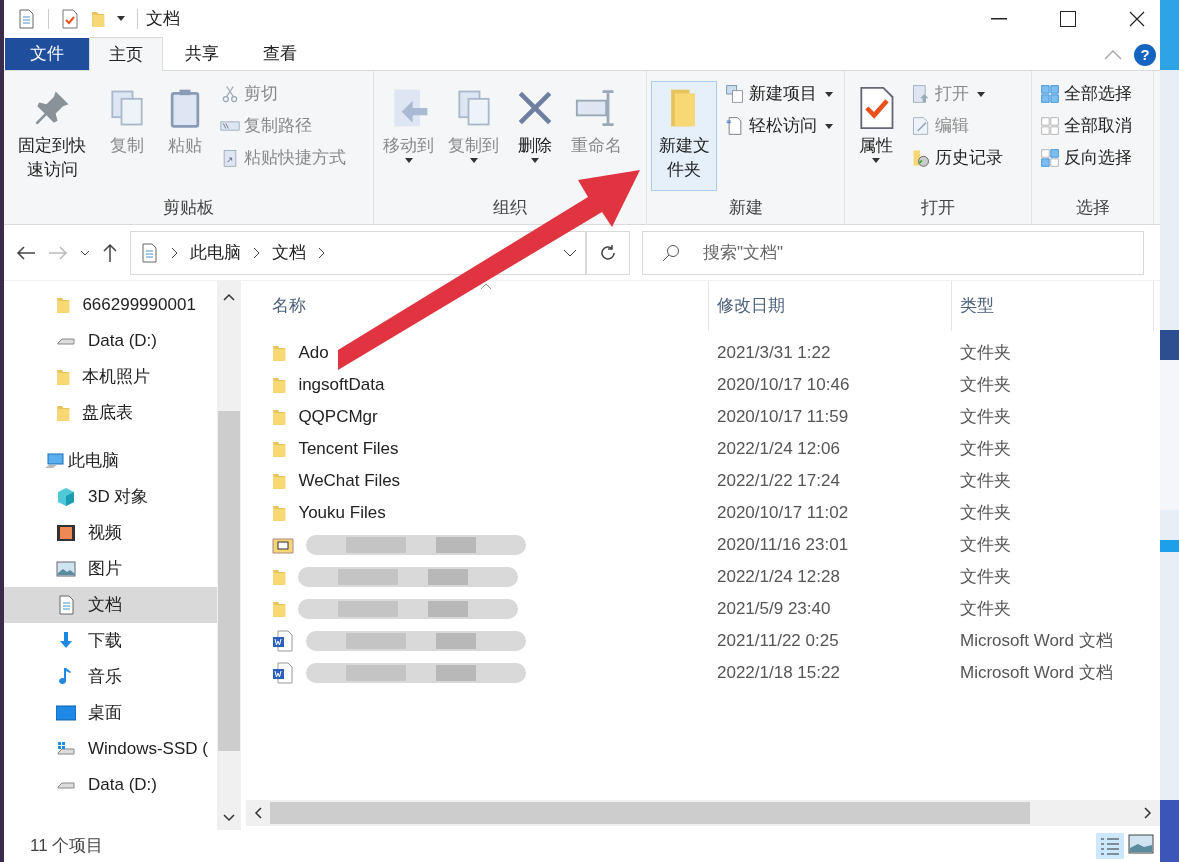  What do you see at coordinates (1137, 18) in the screenshot?
I see `close-icon` at bounding box center [1137, 18].